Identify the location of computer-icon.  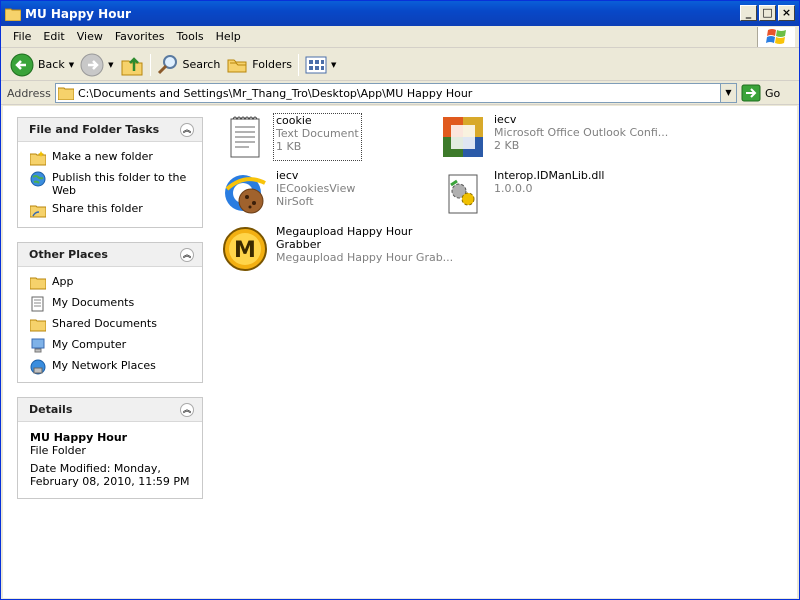
(38, 345).